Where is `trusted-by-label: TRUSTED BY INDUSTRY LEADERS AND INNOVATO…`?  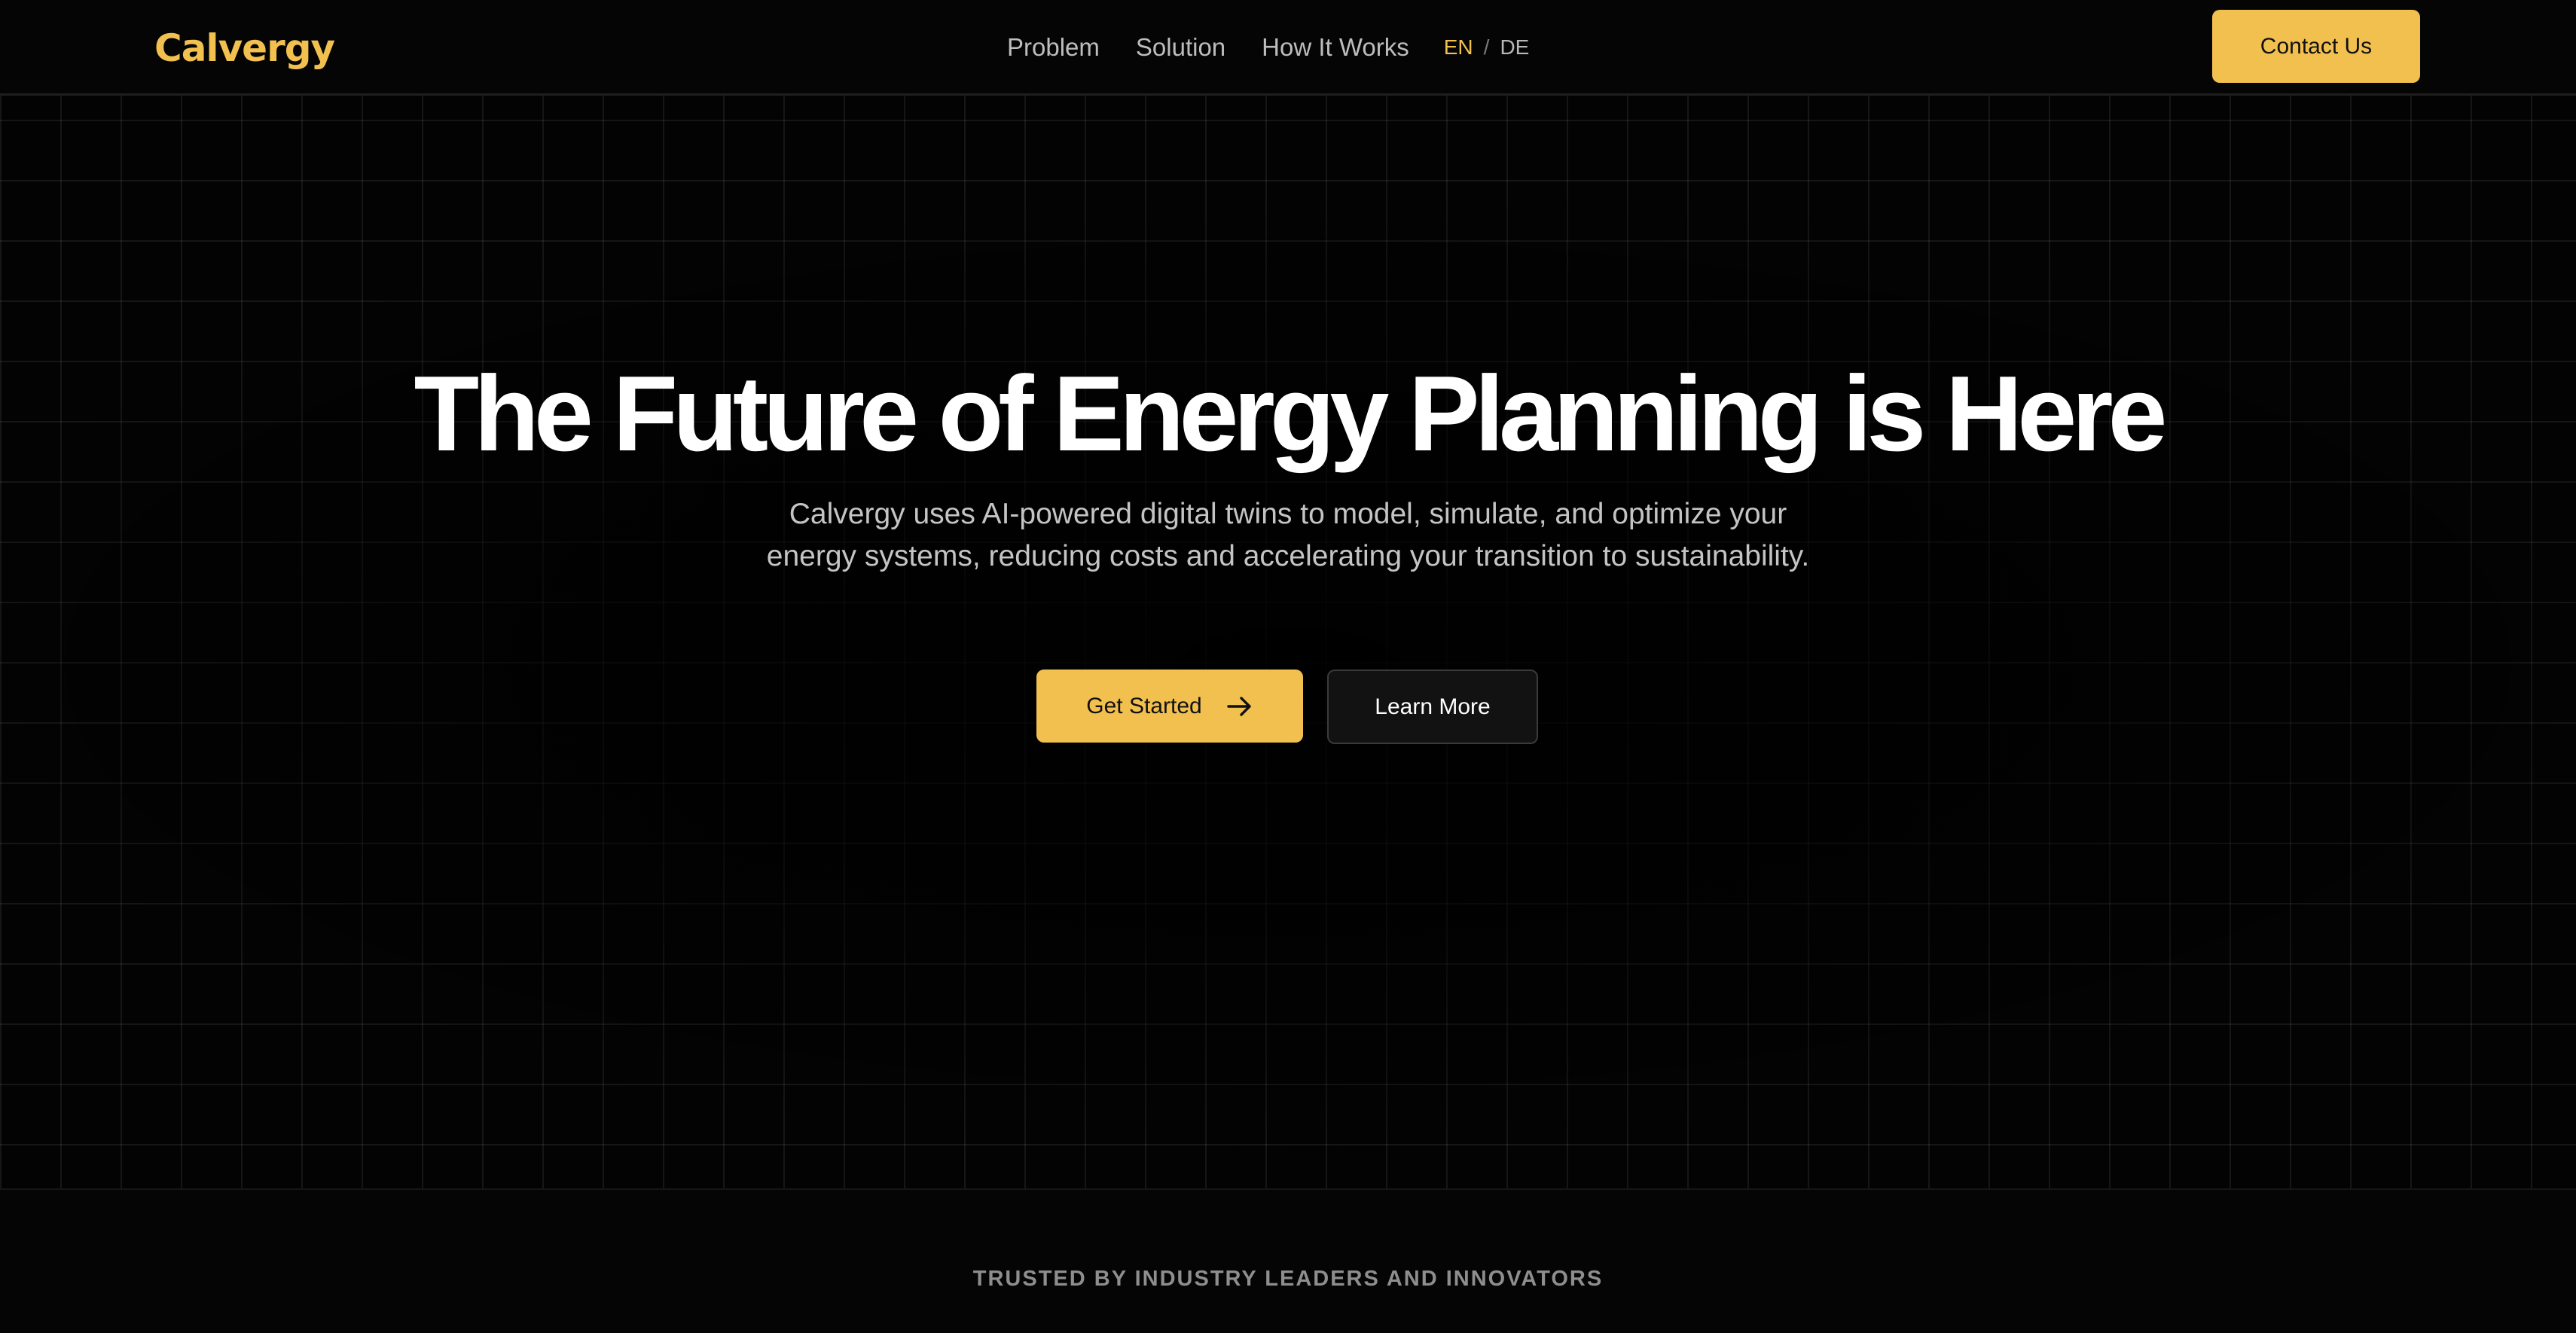 trusted-by-label: TRUSTED BY INDUSTRY LEADERS AND INNOVATO… is located at coordinates (1288, 1279).